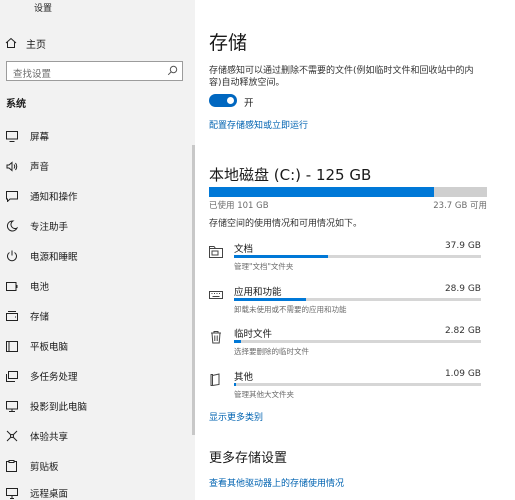  Describe the element at coordinates (16, 104) in the screenshot. I see `section-title: 系统` at that location.